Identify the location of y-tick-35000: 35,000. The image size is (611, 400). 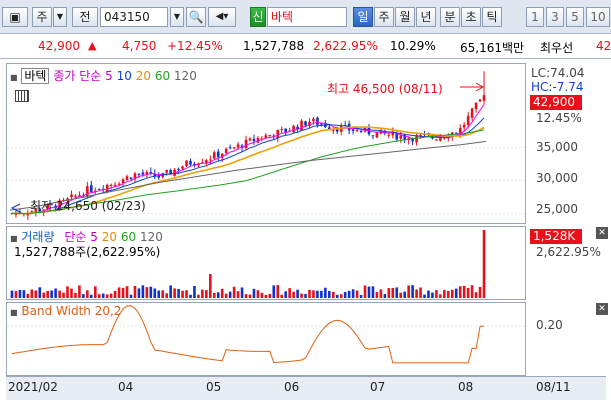
(557, 147).